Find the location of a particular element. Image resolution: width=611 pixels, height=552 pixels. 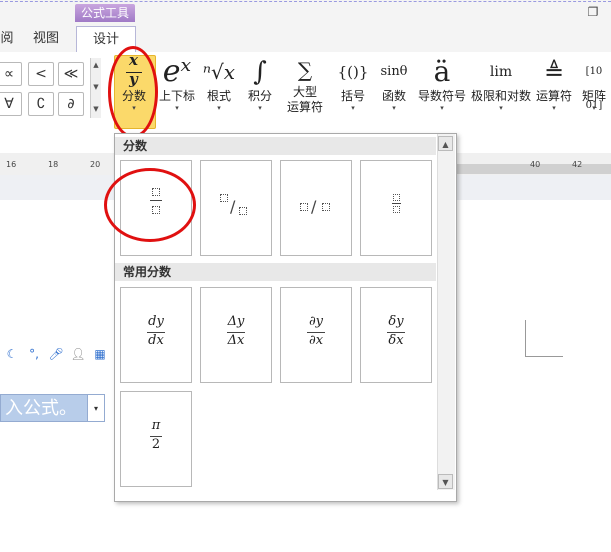

microphone-icon: 🎤︎ is located at coordinates (56, 354).